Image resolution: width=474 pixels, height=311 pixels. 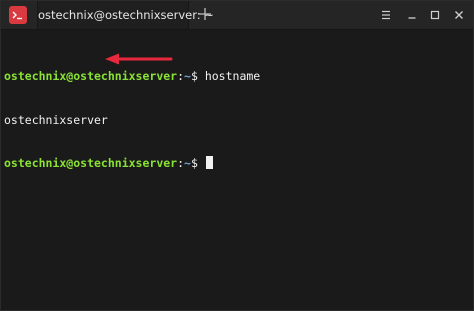 I want to click on maximize-button, so click(x=435, y=15).